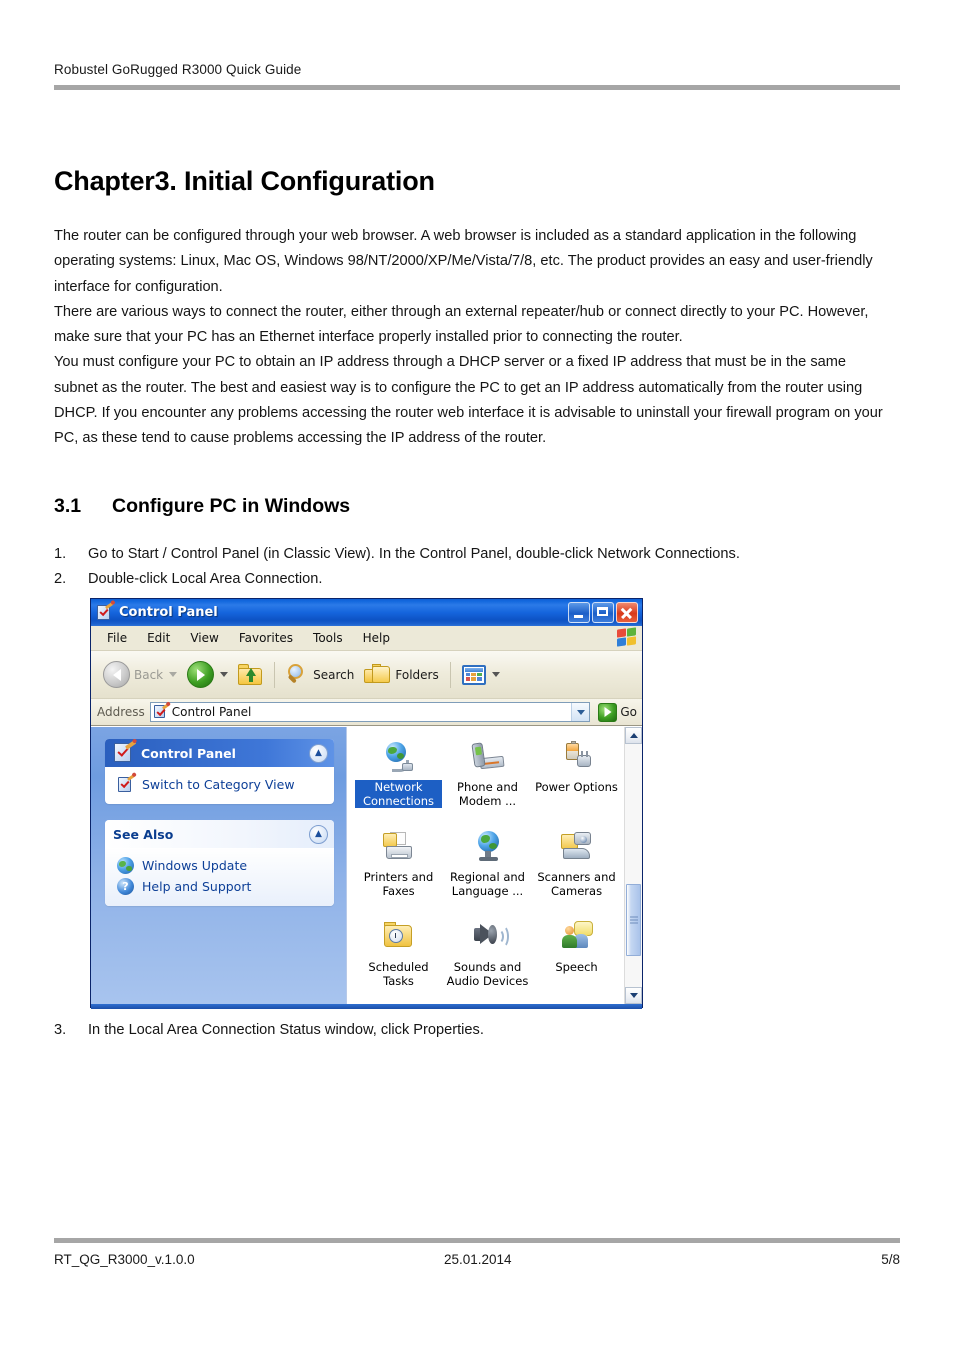  What do you see at coordinates (450, 674) in the screenshot?
I see `toolbar-separator` at bounding box center [450, 674].